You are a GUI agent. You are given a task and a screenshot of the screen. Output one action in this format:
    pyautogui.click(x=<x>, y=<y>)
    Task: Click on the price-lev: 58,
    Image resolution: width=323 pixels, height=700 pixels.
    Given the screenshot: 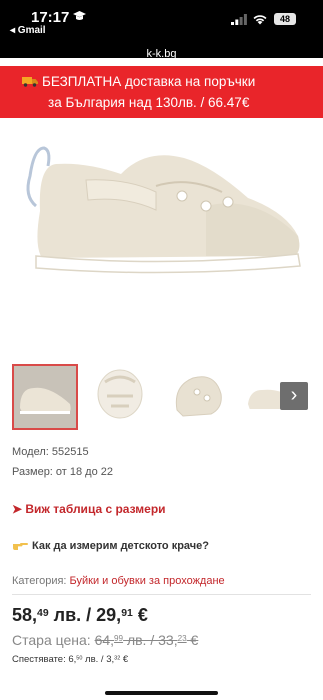 What is the action you would take?
    pyautogui.click(x=25, y=615)
    